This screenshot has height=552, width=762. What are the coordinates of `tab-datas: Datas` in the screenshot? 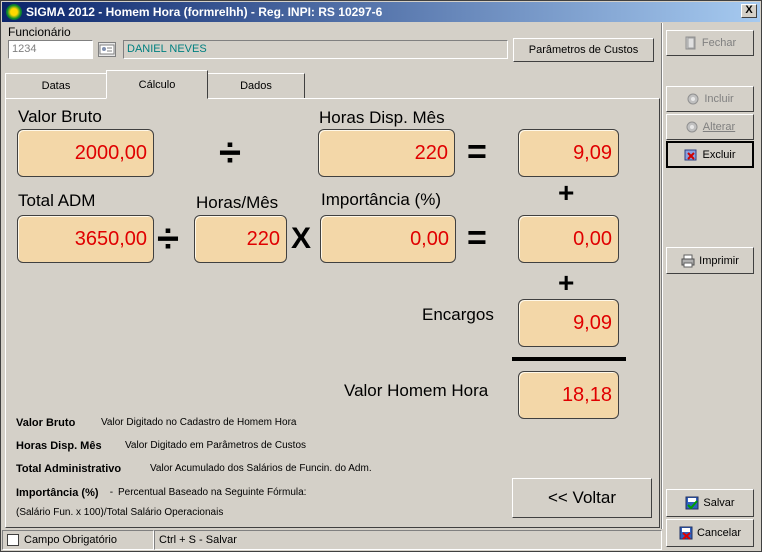 It's located at (56, 86).